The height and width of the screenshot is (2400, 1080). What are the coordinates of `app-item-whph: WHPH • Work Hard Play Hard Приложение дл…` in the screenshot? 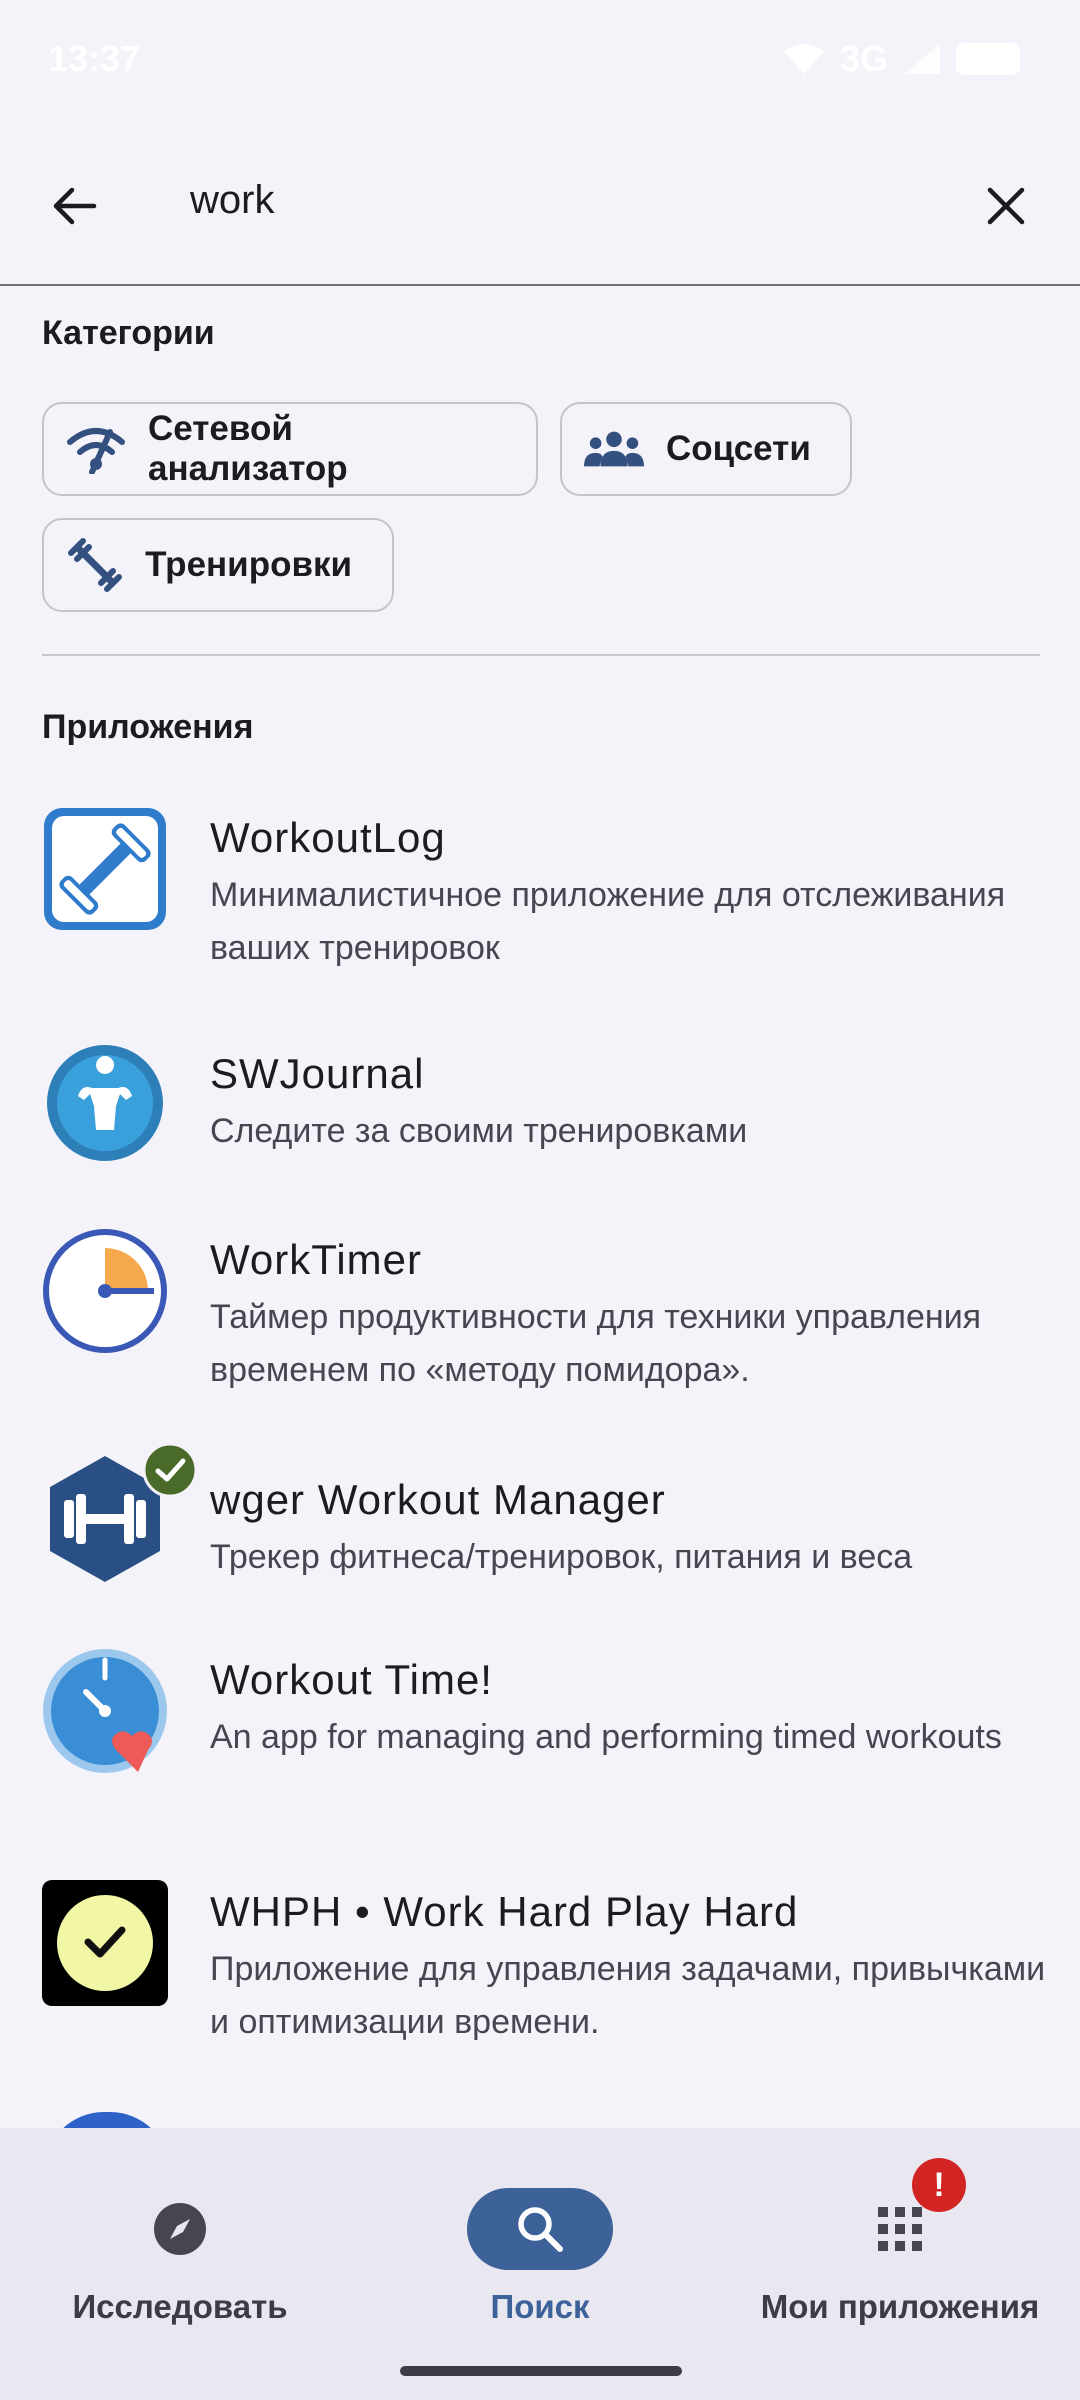 It's located at (540, 1975).